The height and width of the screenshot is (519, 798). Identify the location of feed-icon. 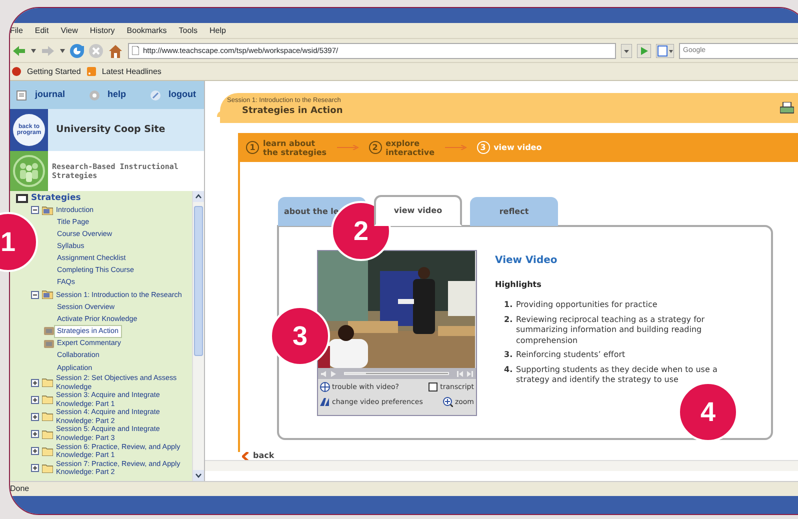
(91, 71).